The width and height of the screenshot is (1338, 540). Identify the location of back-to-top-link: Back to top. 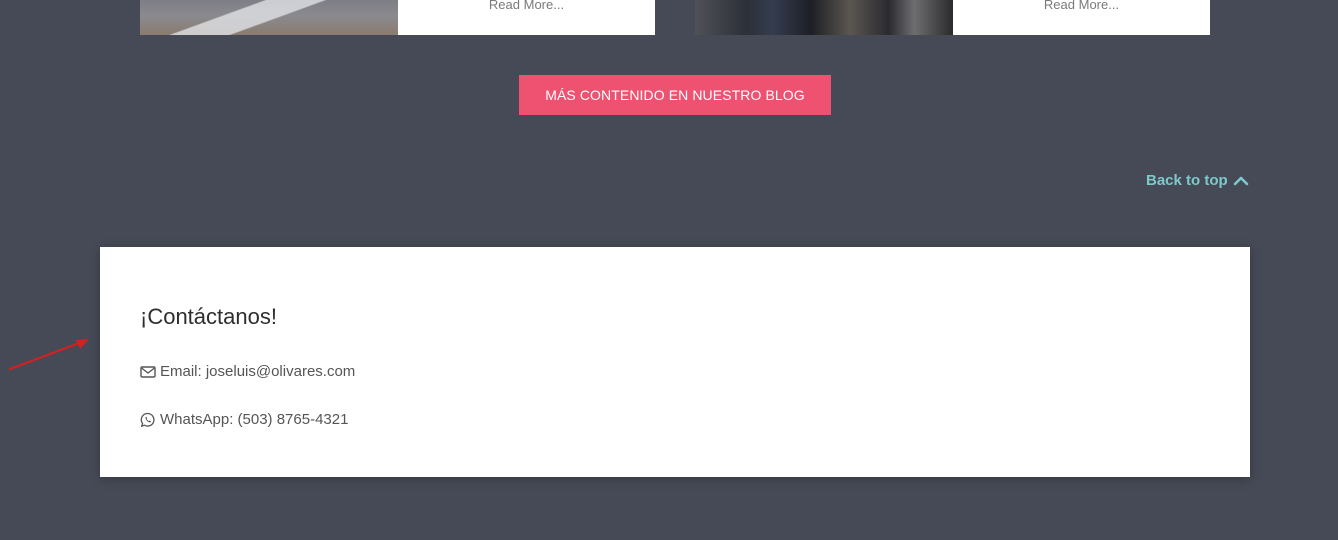
(1197, 181).